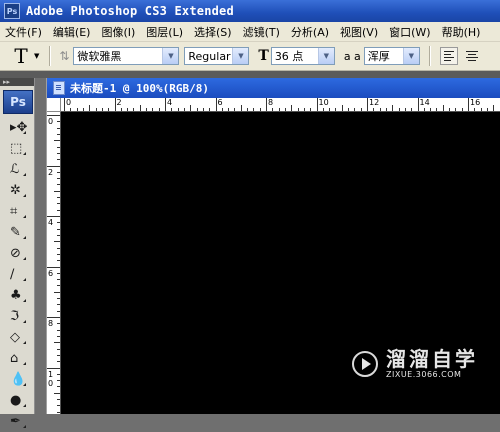  Describe the element at coordinates (17, 400) in the screenshot. I see `dodge-tool-icon: ●` at that location.